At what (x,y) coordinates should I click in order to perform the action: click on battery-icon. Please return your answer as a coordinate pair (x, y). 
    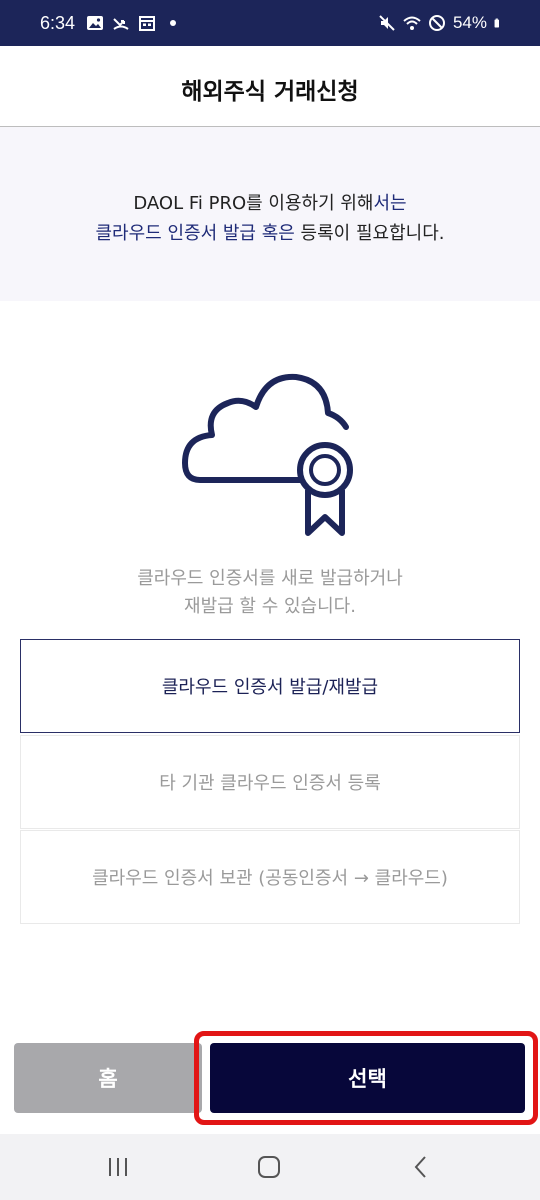
    Looking at the image, I should click on (496, 23).